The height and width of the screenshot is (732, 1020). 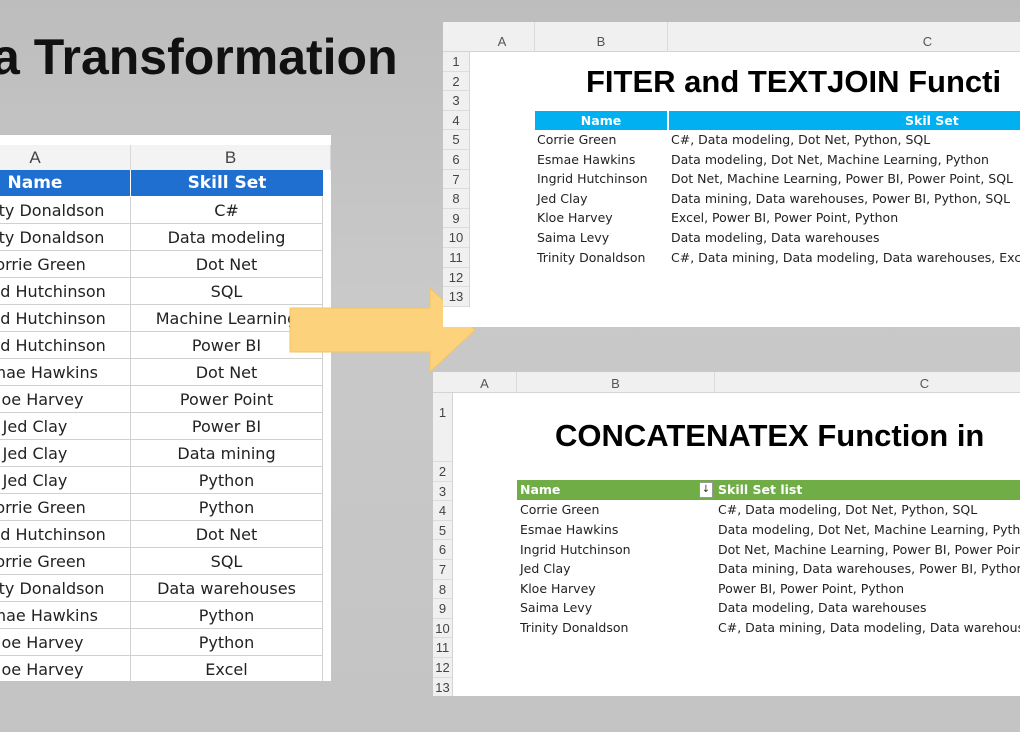 I want to click on cell-skill: C#, so click(x=227, y=210).